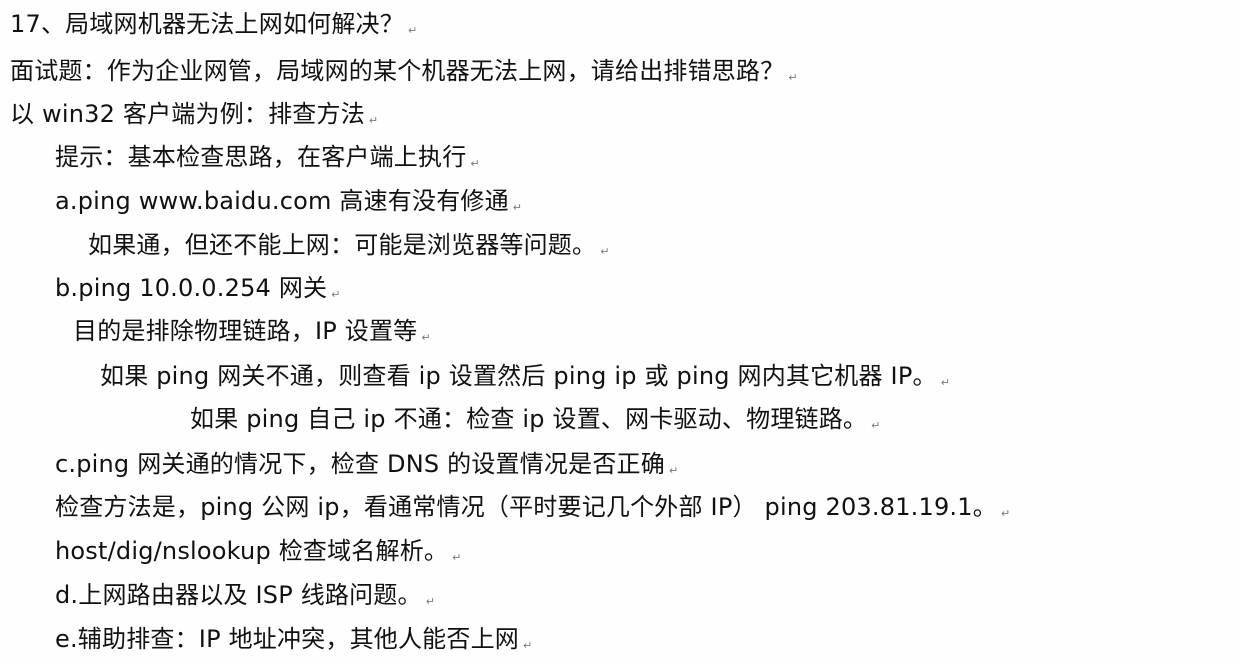 This screenshot has width=1240, height=662. I want to click on line-text: 17、局域网机器无法上网如何解决？, so click(207, 24).